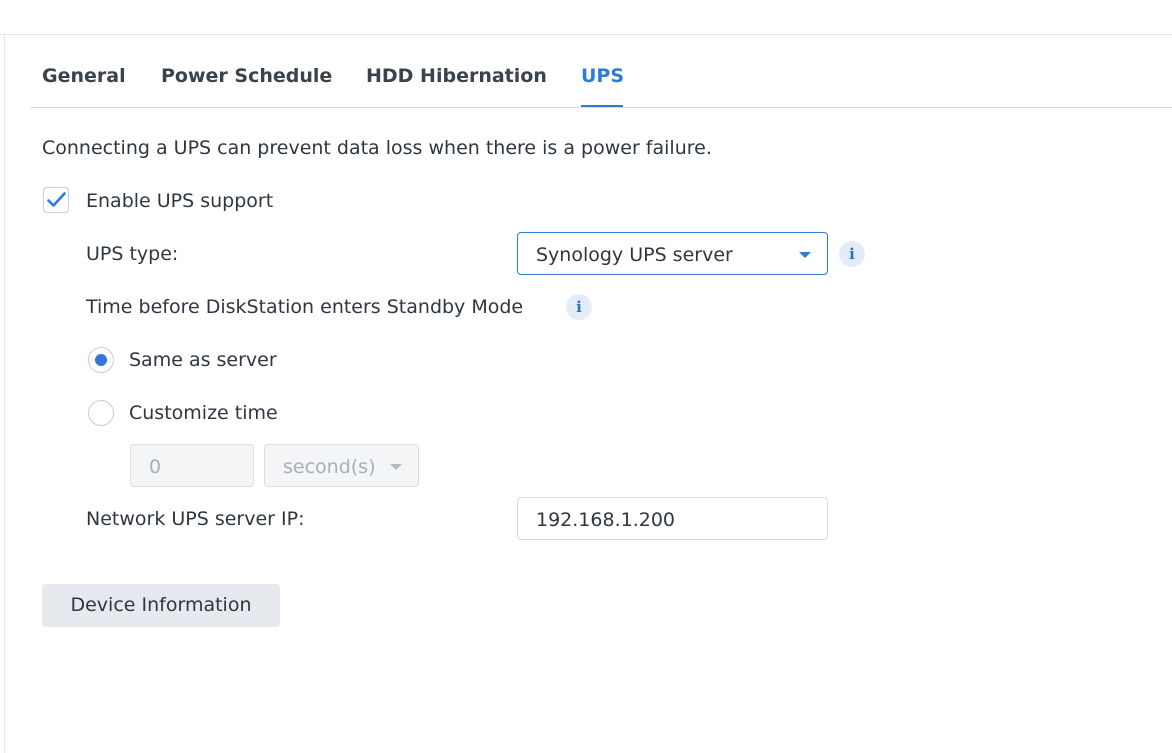 The image size is (1172, 753). What do you see at coordinates (4, 394) in the screenshot?
I see `left-divider` at bounding box center [4, 394].